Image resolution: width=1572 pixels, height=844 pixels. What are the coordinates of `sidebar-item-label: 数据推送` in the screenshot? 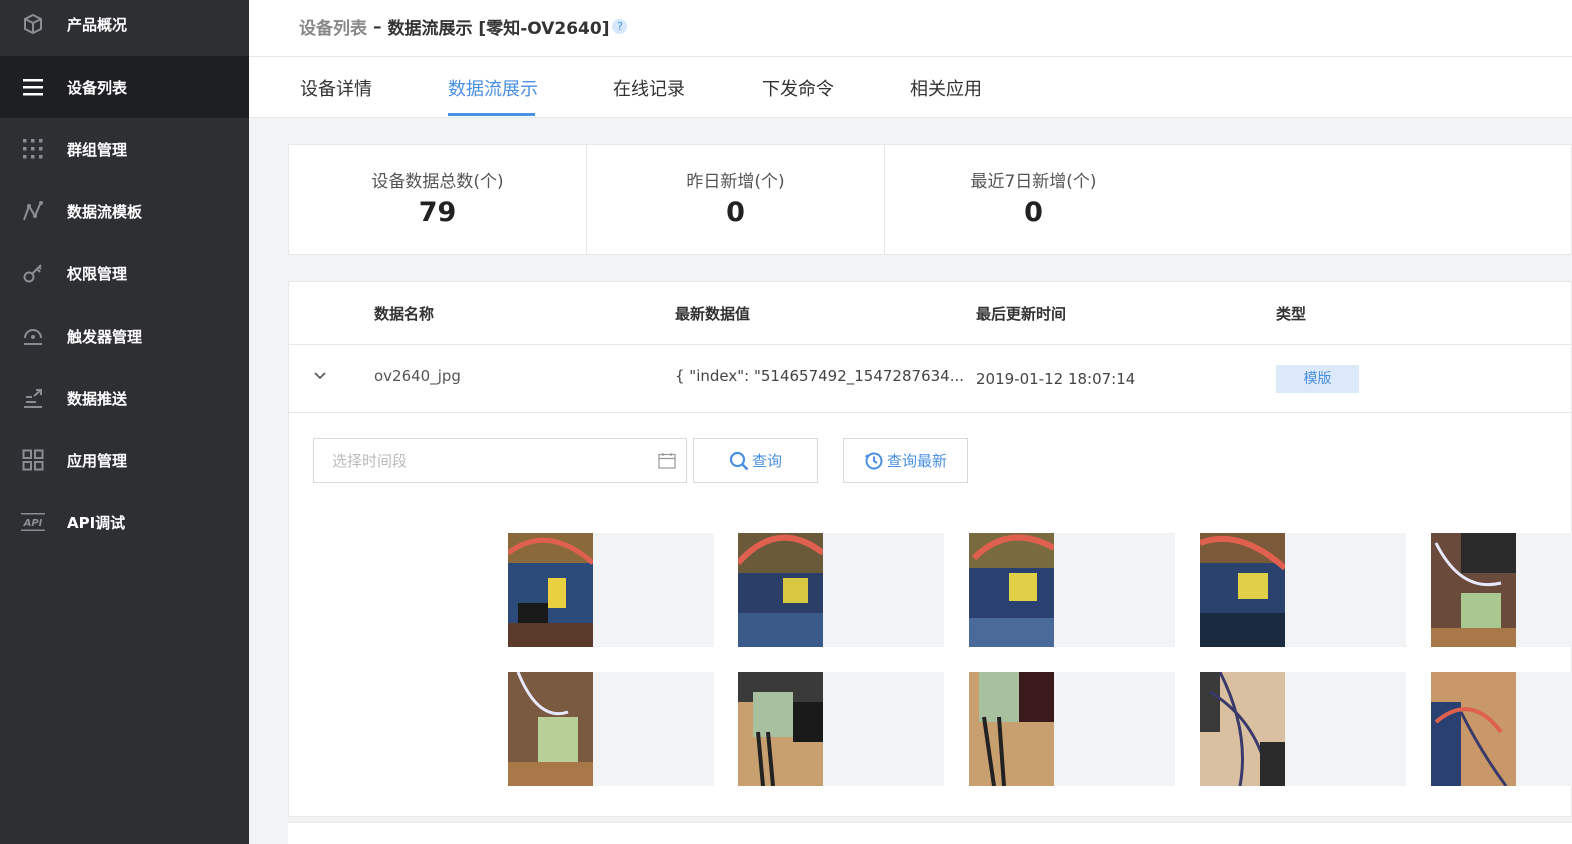 It's located at (97, 398).